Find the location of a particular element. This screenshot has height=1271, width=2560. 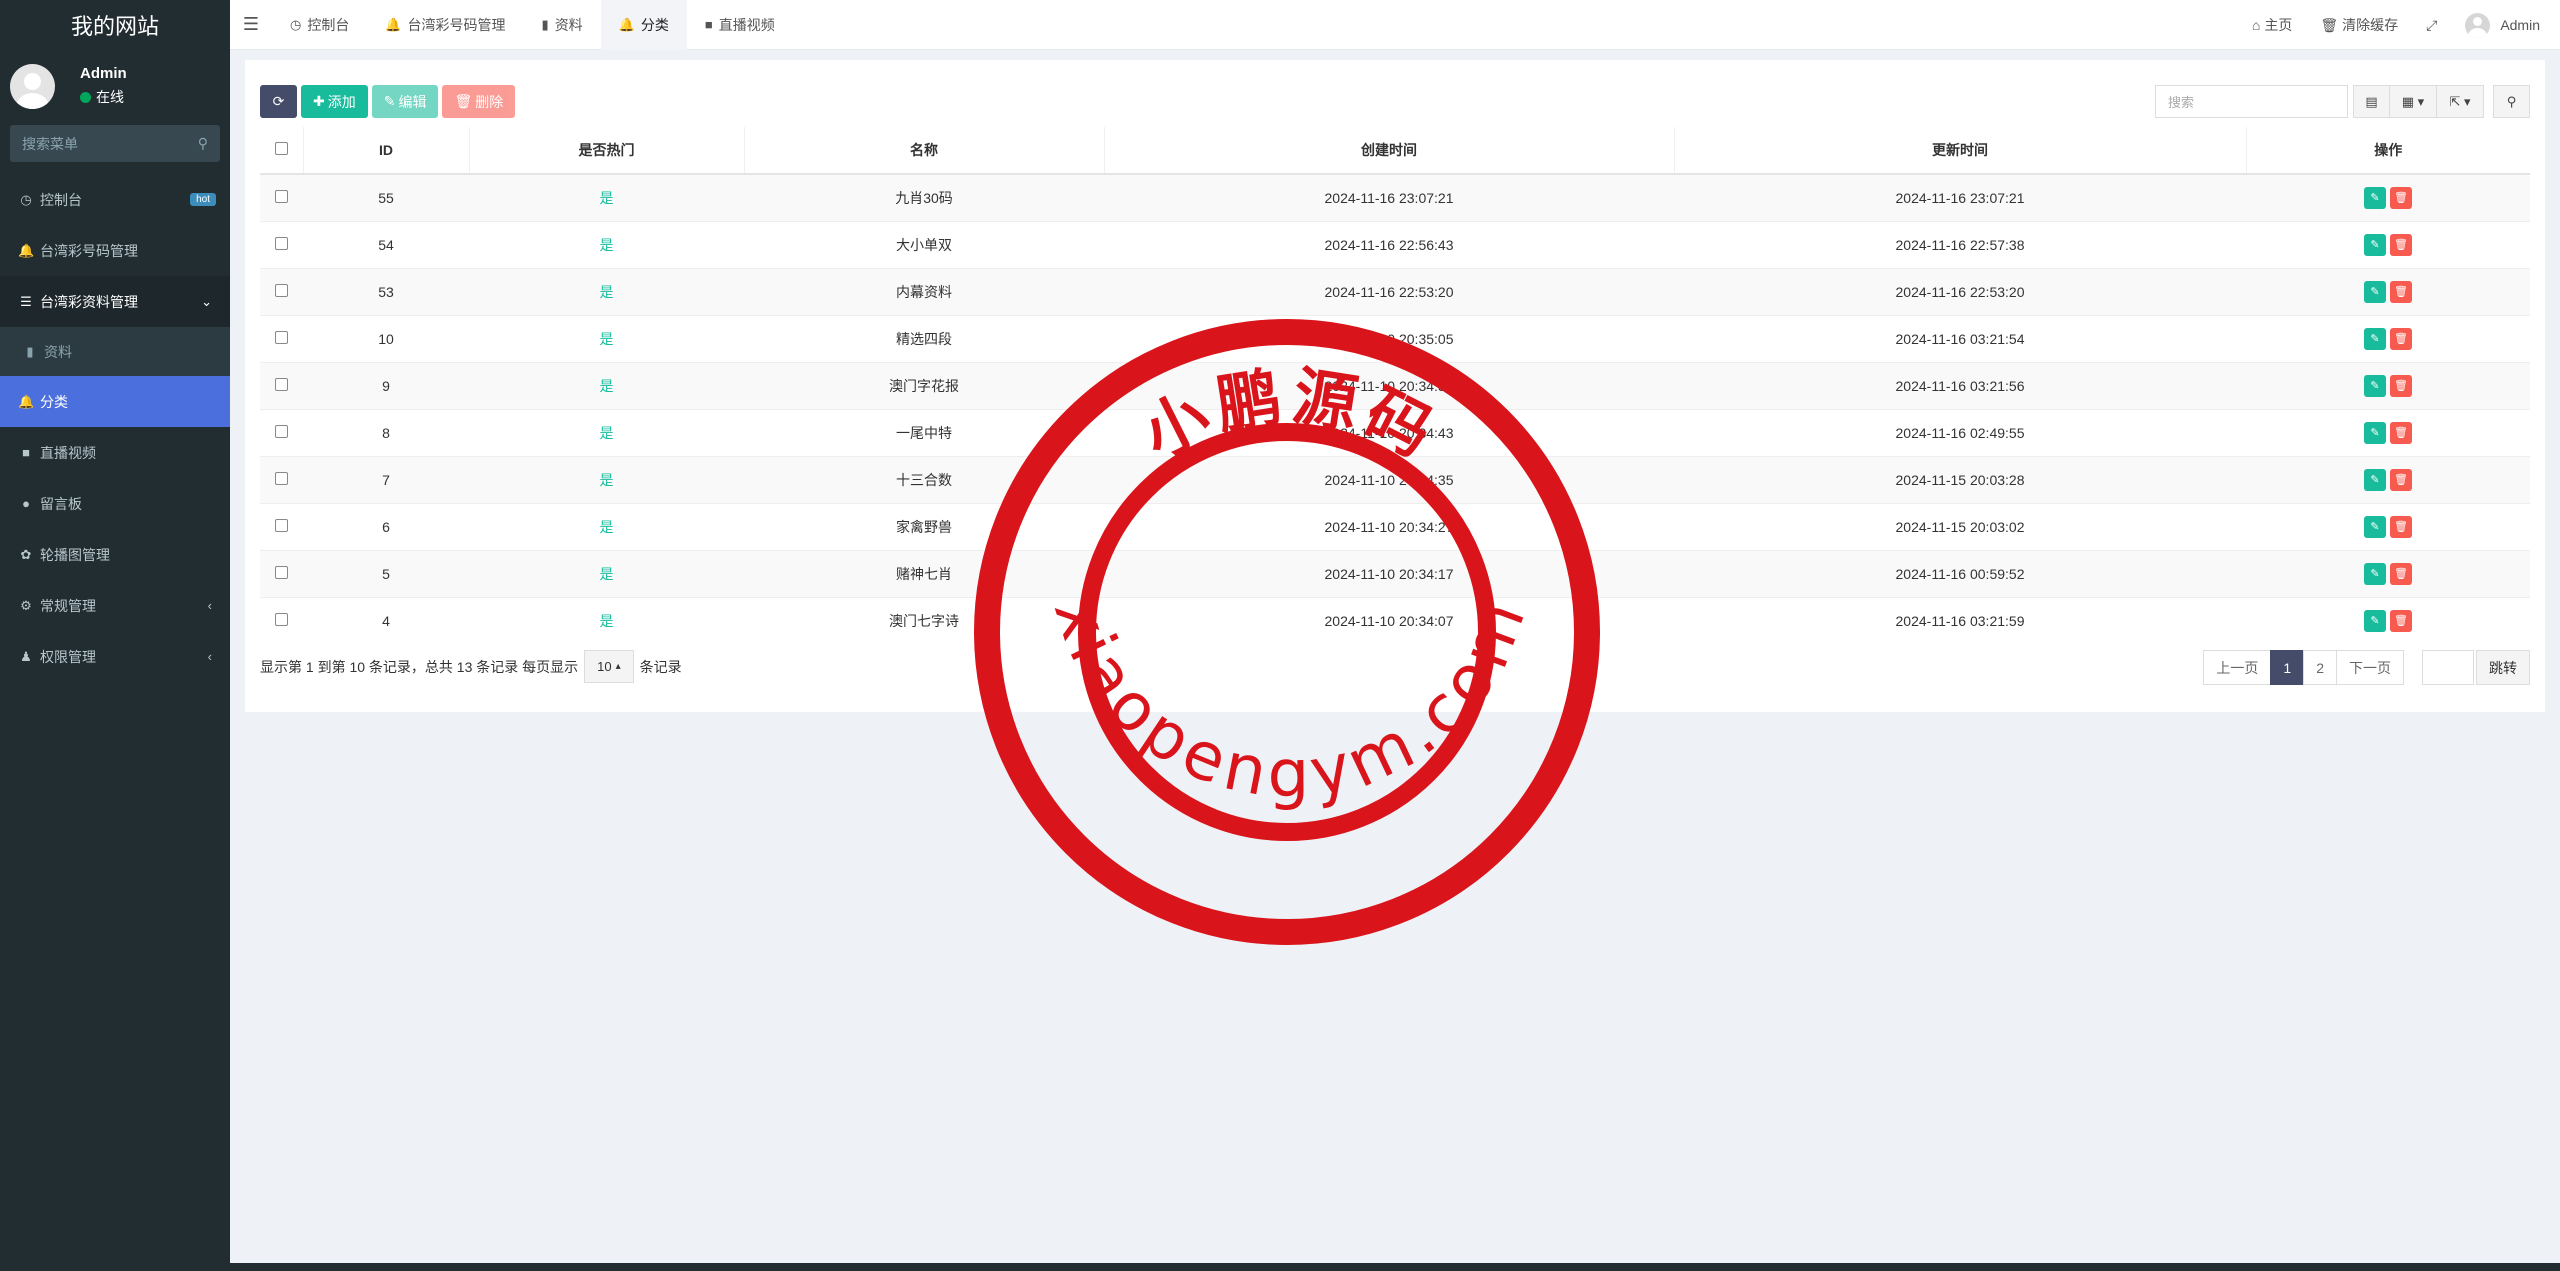

refresh-button: ⟳ is located at coordinates (278, 101).